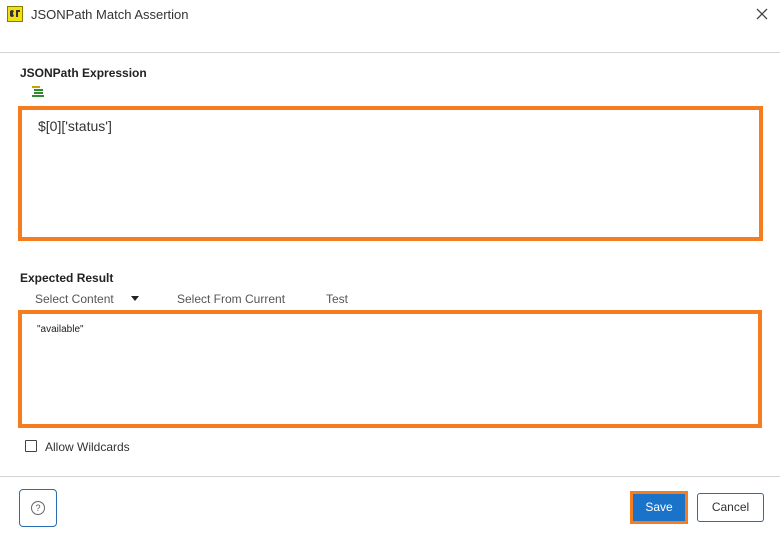  Describe the element at coordinates (231, 299) in the screenshot. I see `select-from-current-button: Select From Current` at that location.